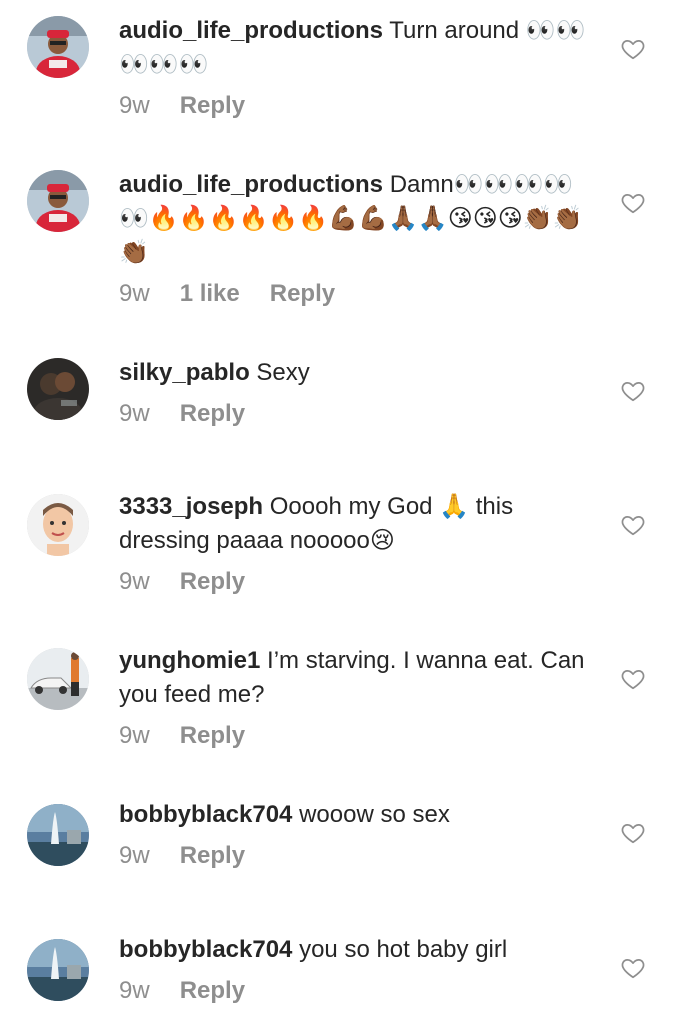 This screenshot has width=675, height=1009. What do you see at coordinates (354, 294) in the screenshot?
I see `comment-meta: 9w 1 like Reply` at bounding box center [354, 294].